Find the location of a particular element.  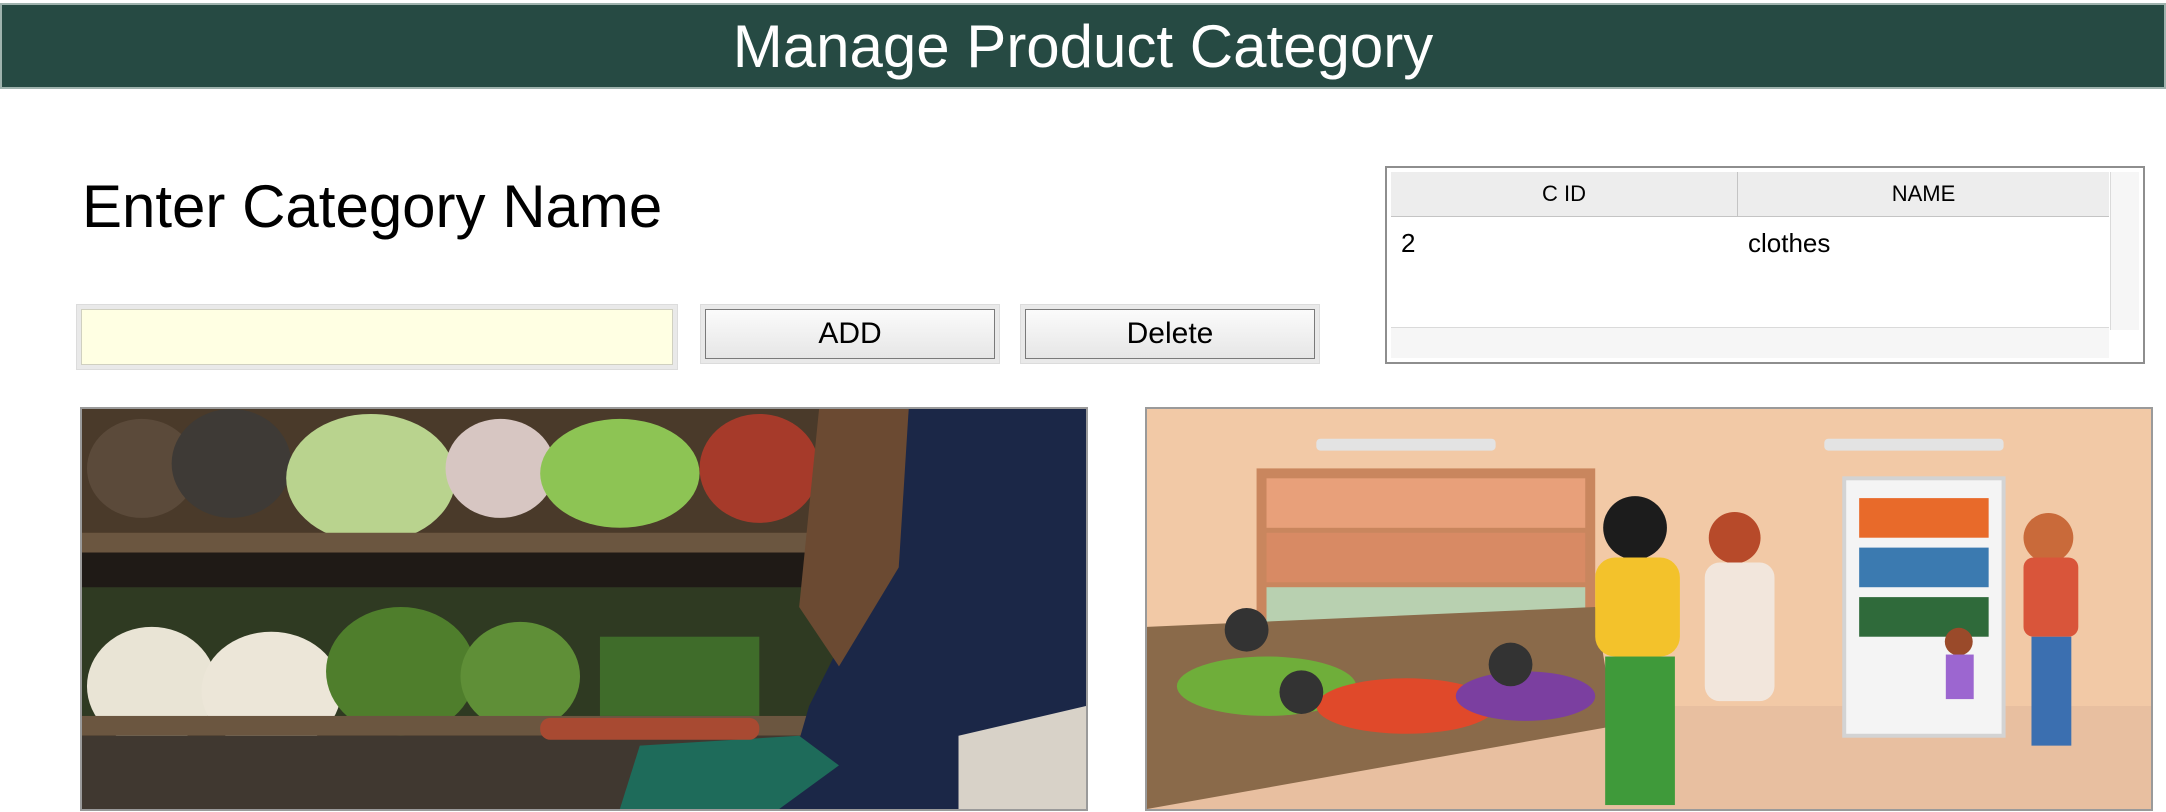

column-header-cid: C ID is located at coordinates (1564, 194).